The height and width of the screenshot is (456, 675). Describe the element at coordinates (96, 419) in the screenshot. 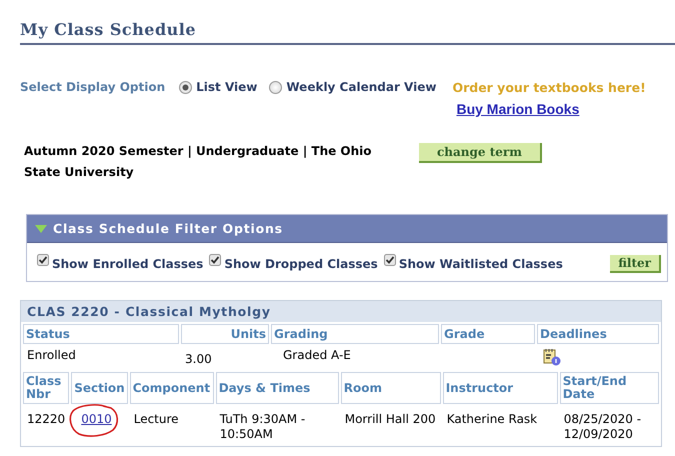

I see `section-link: 0010` at that location.